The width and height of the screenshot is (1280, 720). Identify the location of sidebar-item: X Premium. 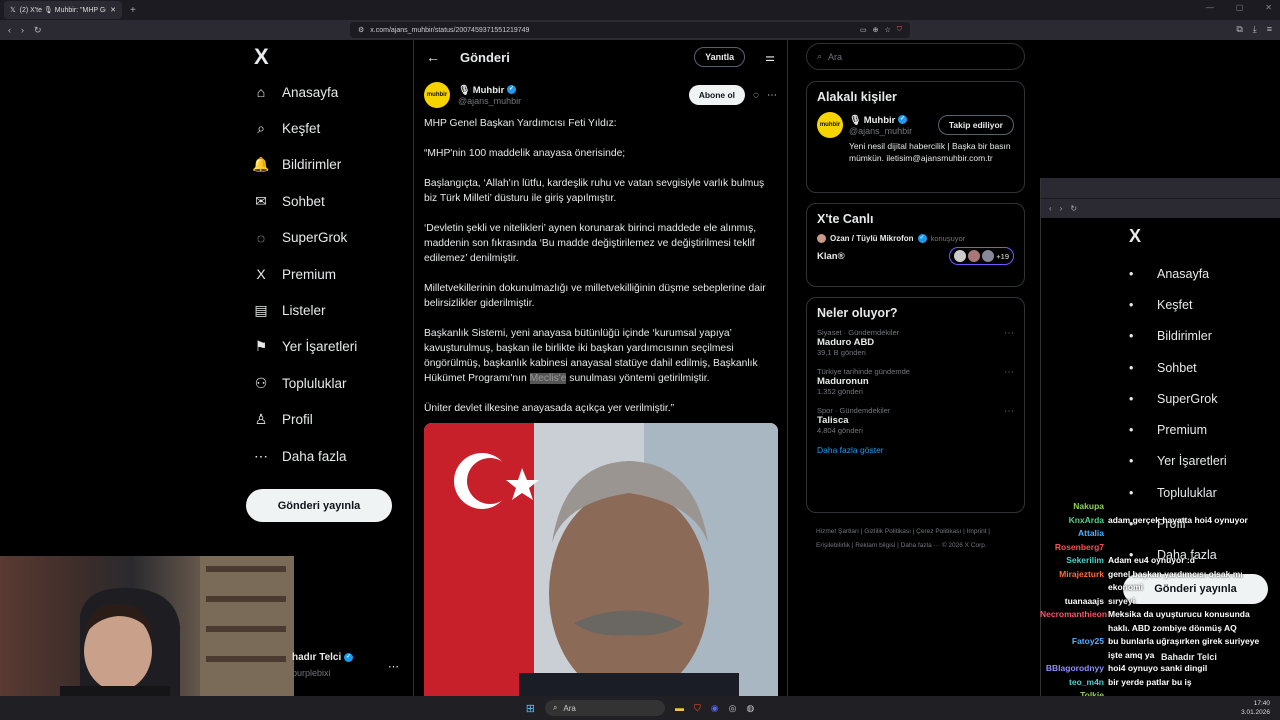
(326, 274).